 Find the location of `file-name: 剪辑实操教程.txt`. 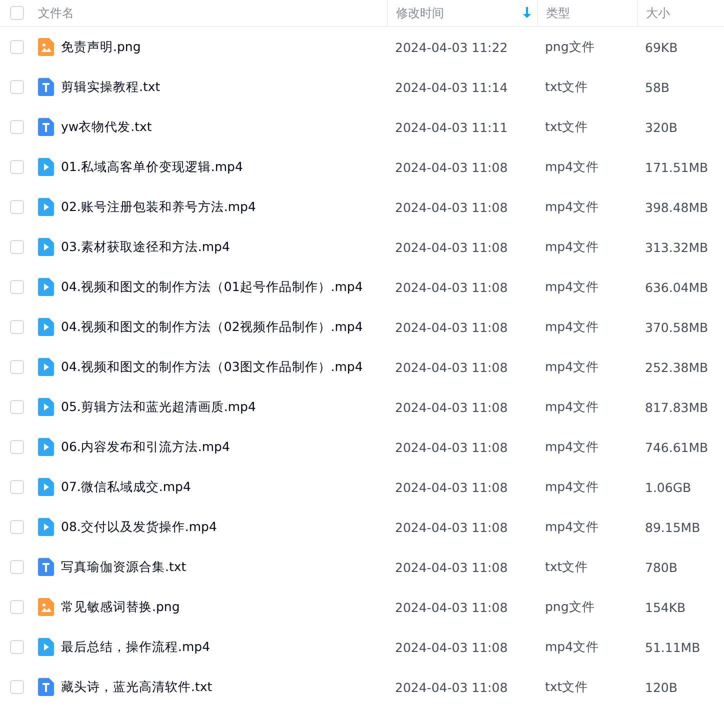

file-name: 剪辑实操教程.txt is located at coordinates (110, 87).